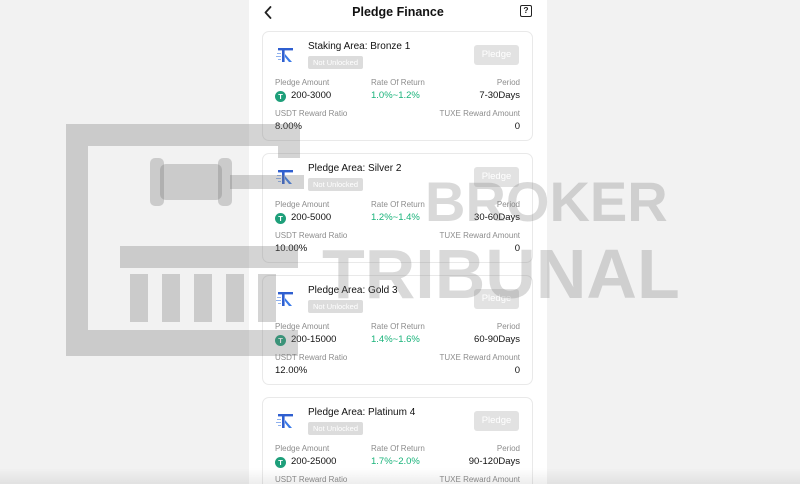 This screenshot has width=800, height=484. I want to click on pledge-amount-value: T 200-25000, so click(305, 462).